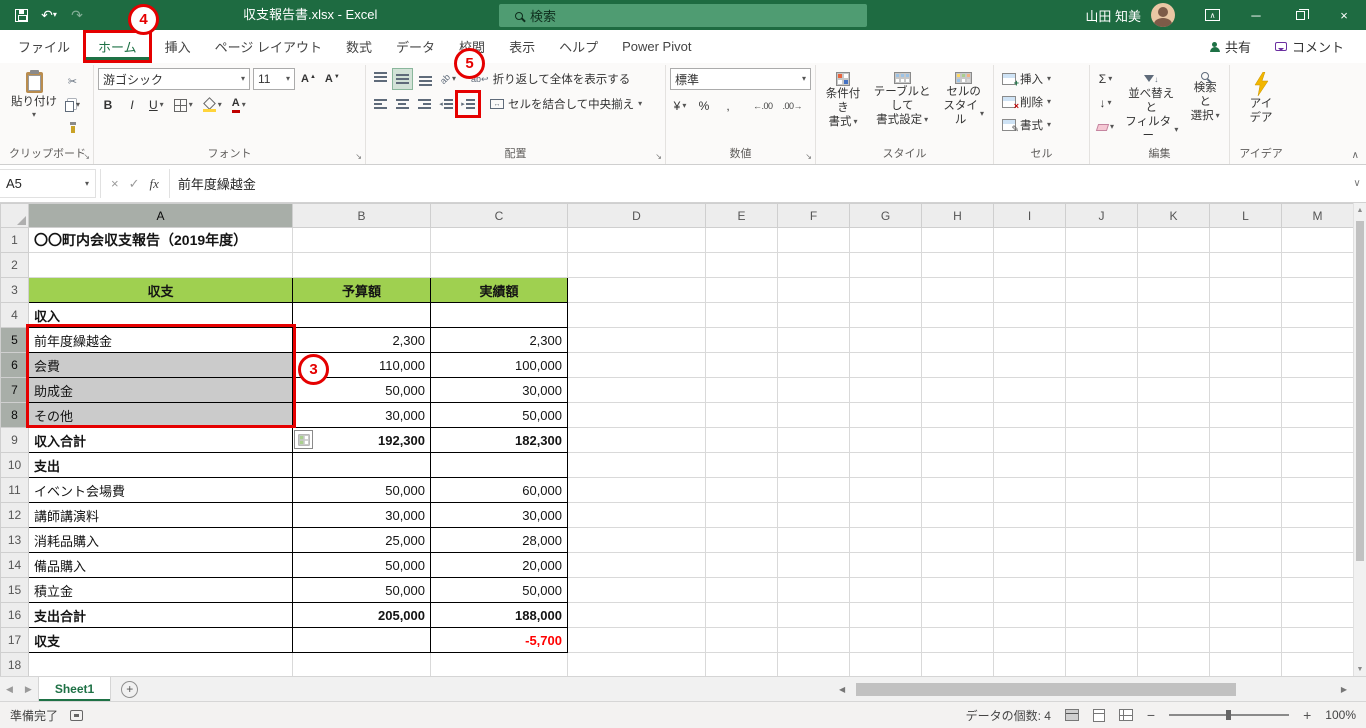 The height and width of the screenshot is (728, 1366). I want to click on cell-C8: 50,000, so click(499, 415).